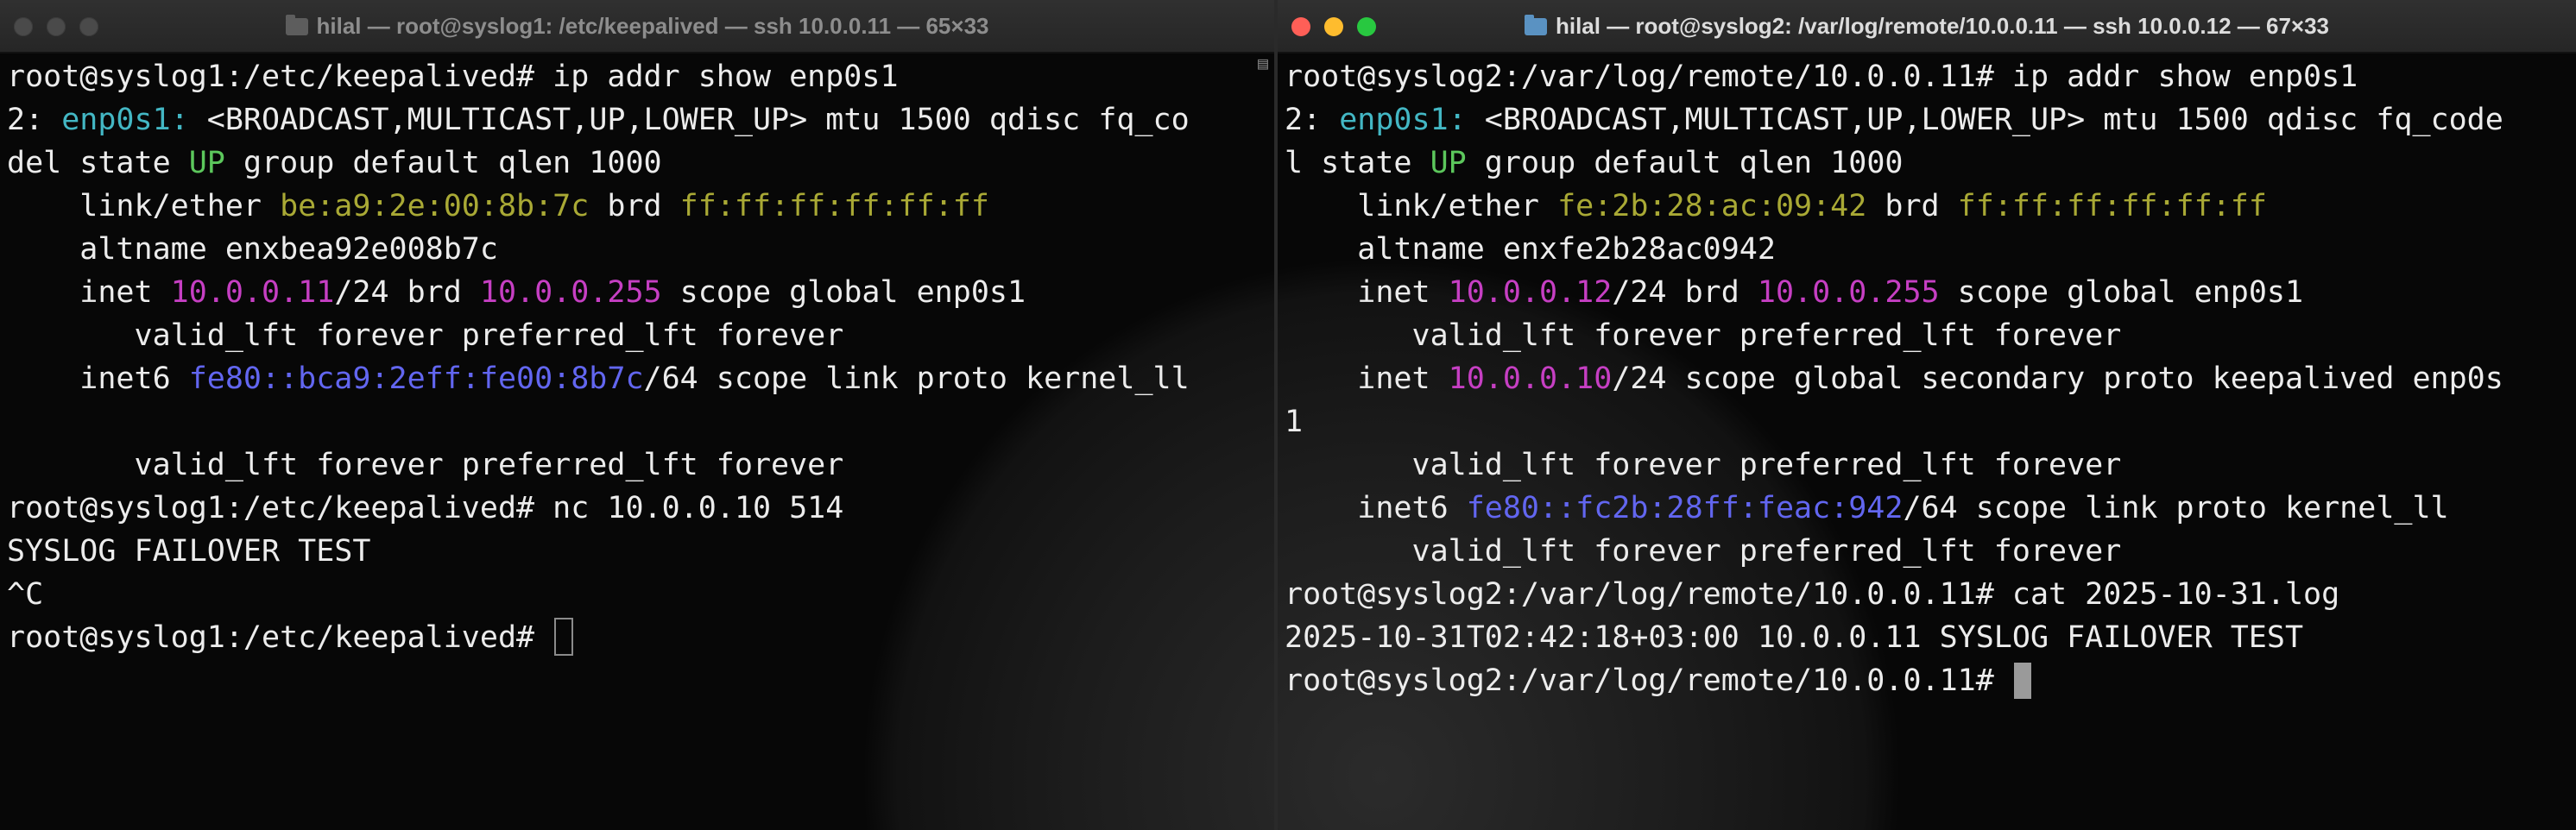  I want to click on terminal-line: root@syslog2:/var/log/remote/10.0.0.11#, so click(1894, 680).